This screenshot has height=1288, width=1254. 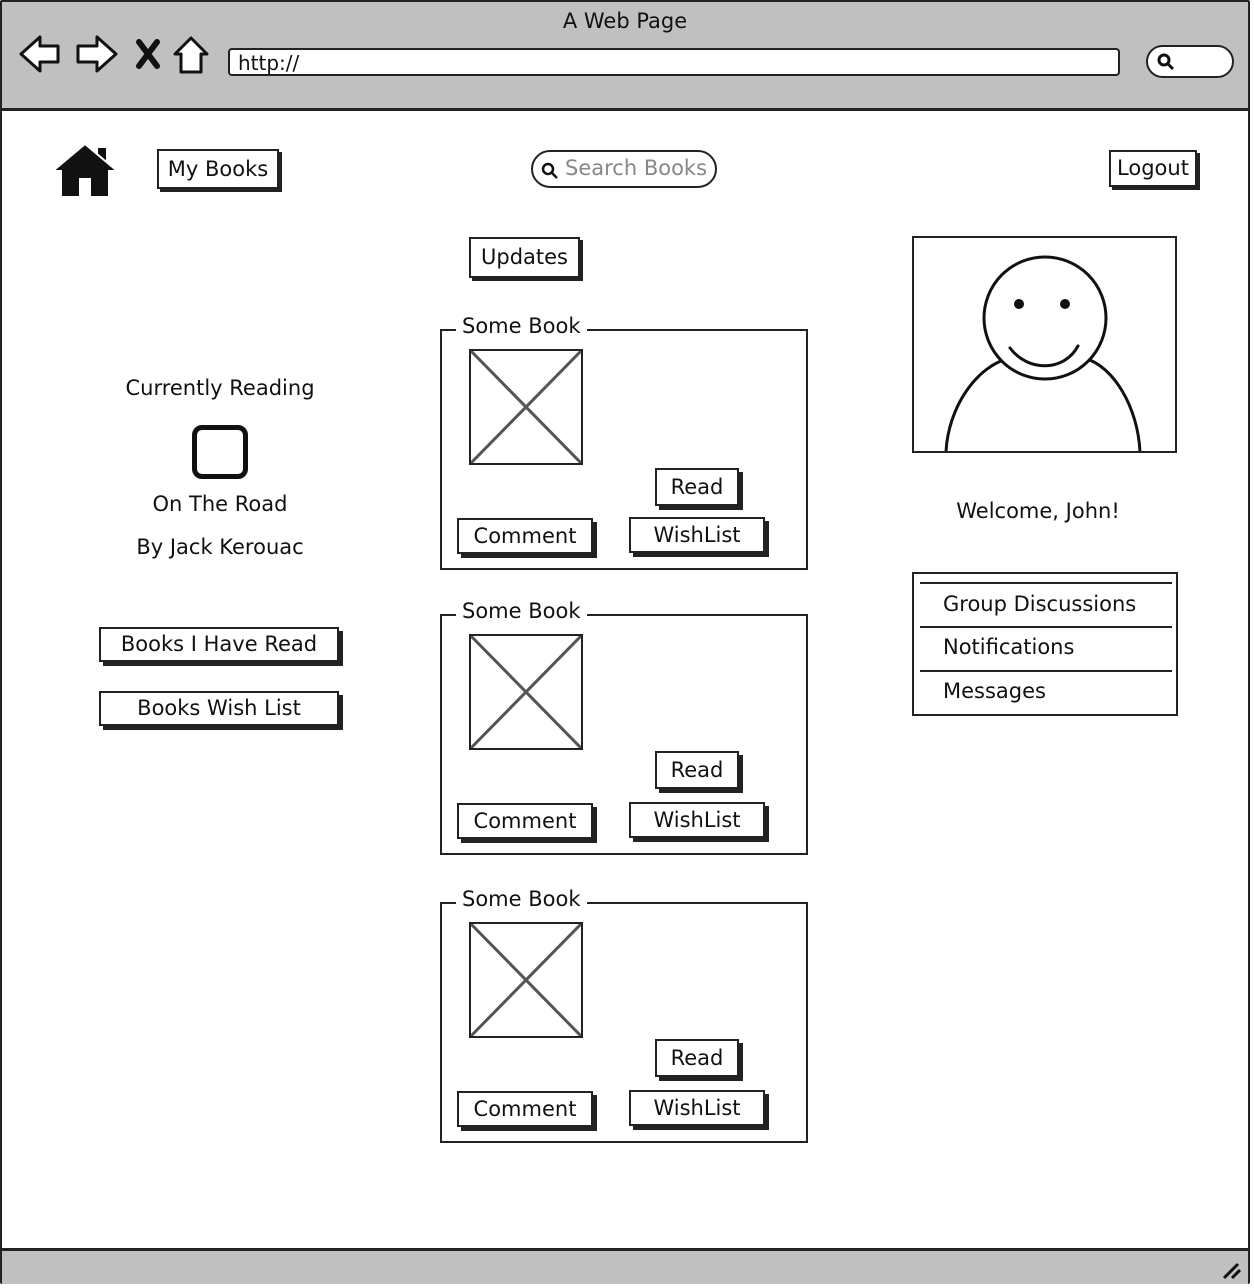 What do you see at coordinates (219, 708) in the screenshot?
I see `books-wish-list-button: Books Wish List` at bounding box center [219, 708].